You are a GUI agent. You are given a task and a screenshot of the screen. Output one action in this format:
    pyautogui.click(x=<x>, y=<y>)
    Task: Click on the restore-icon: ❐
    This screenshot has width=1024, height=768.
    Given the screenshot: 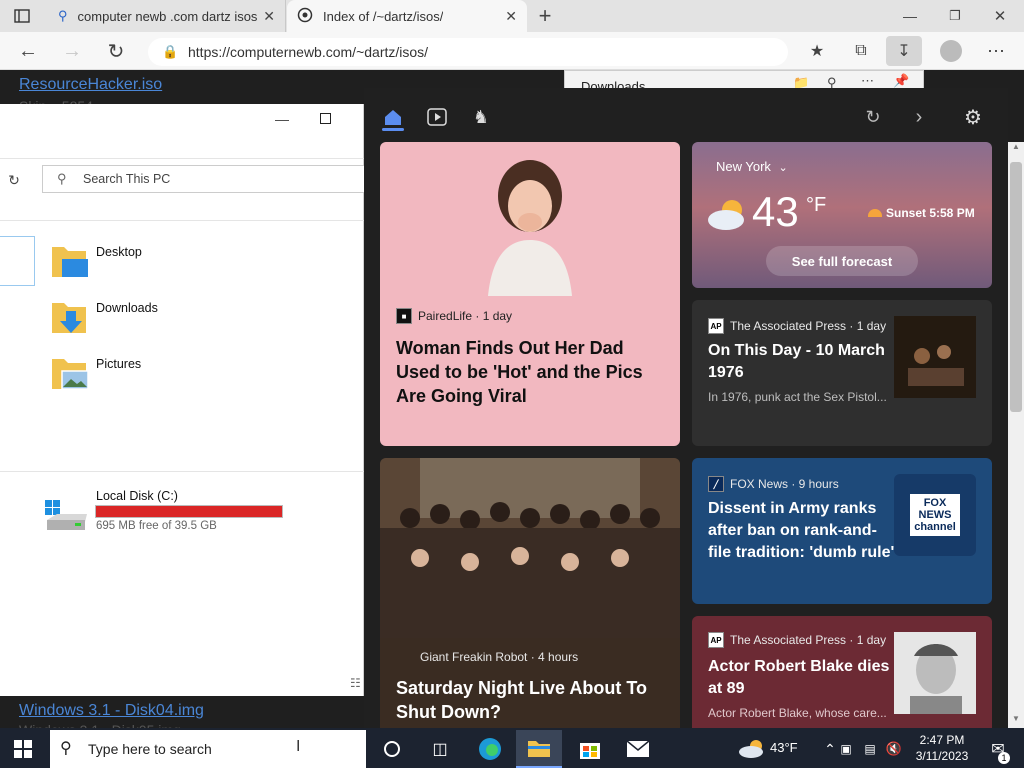 What is the action you would take?
    pyautogui.click(x=955, y=16)
    